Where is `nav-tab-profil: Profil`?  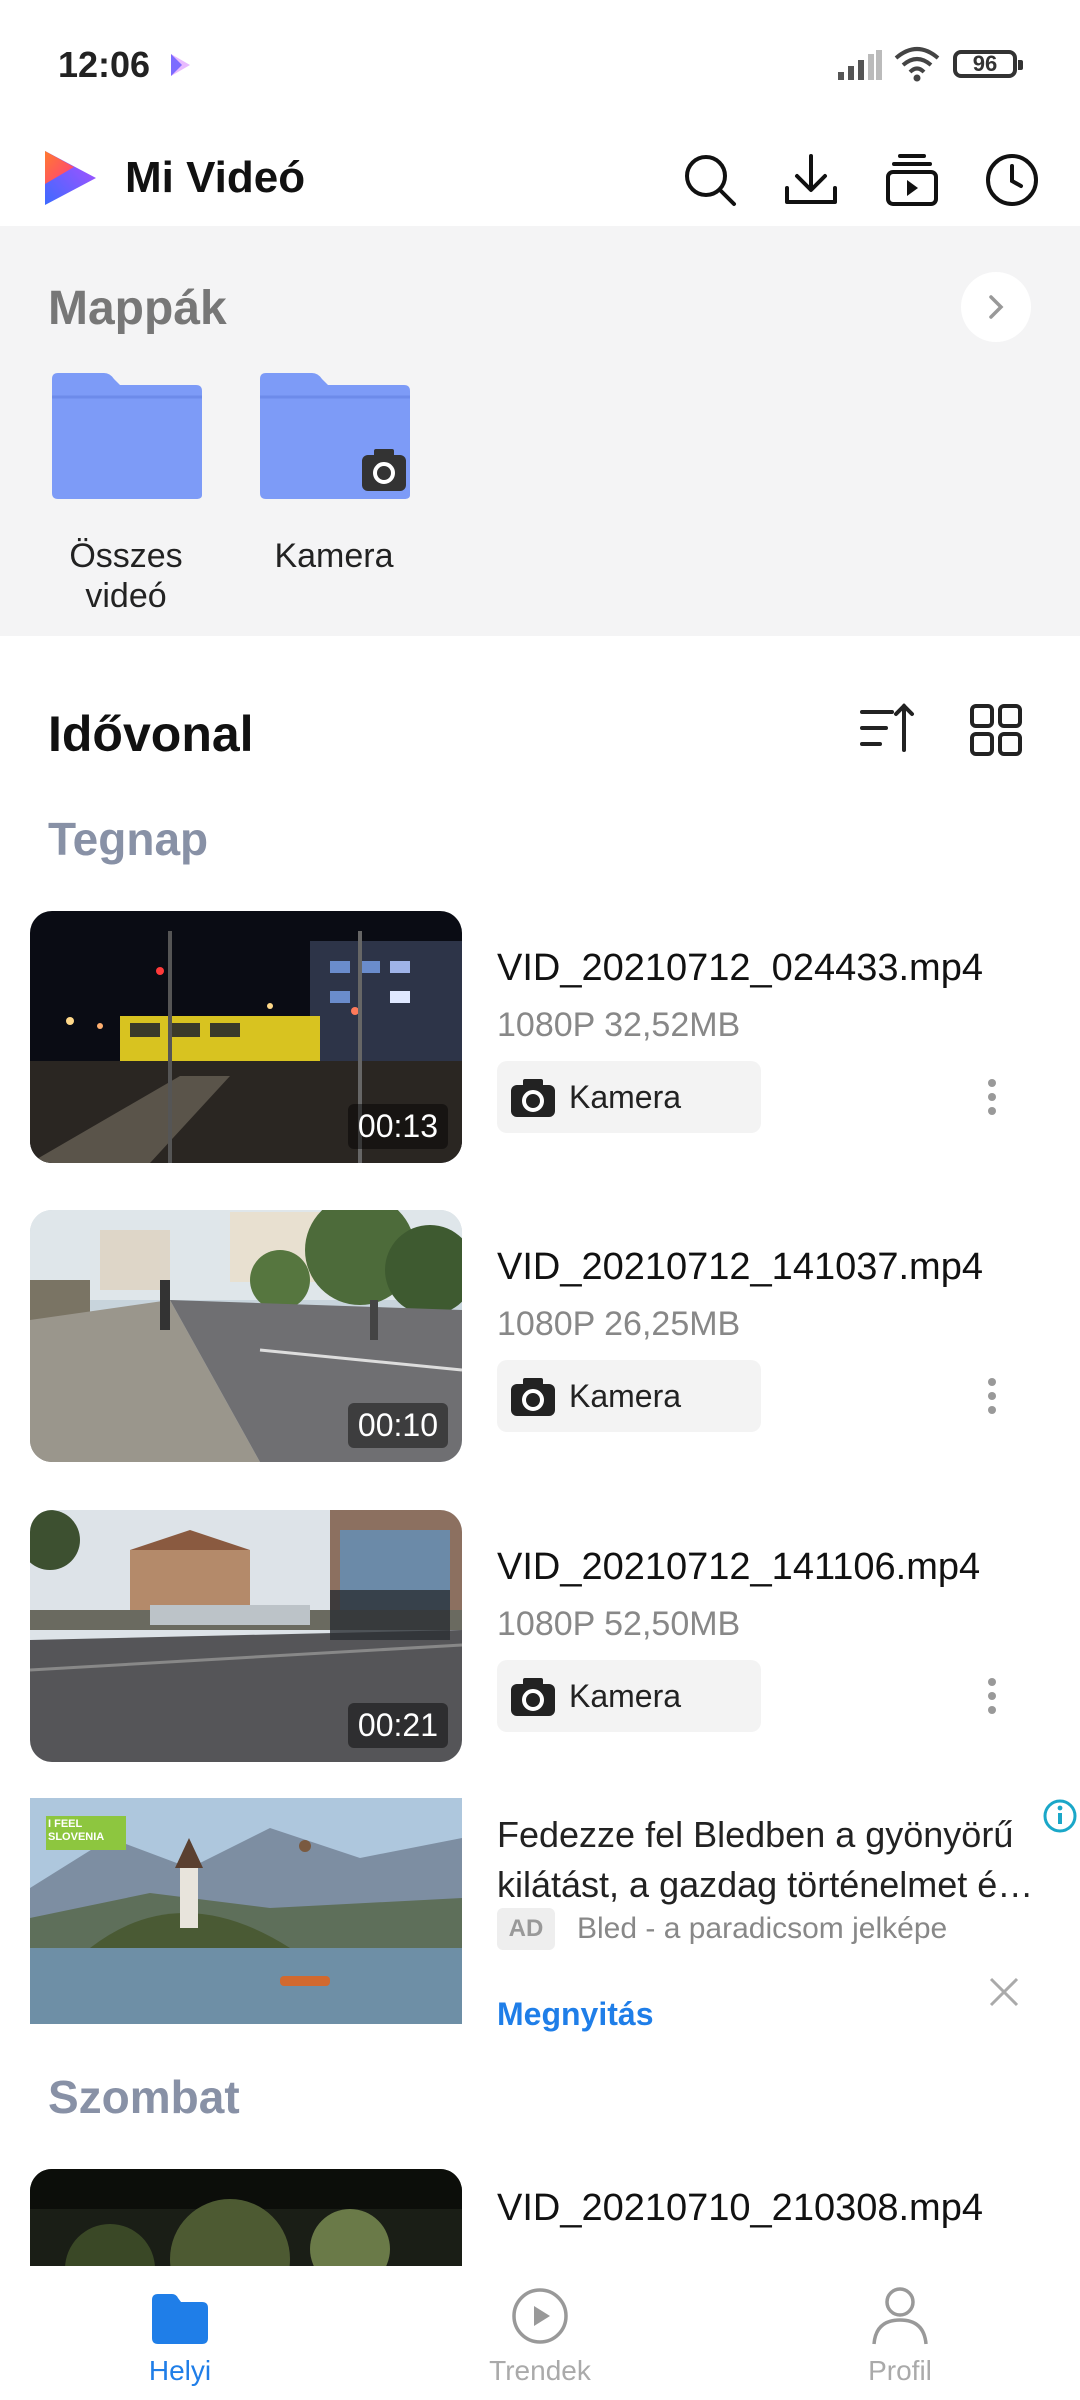
nav-tab-profil: Profil is located at coordinates (900, 2326).